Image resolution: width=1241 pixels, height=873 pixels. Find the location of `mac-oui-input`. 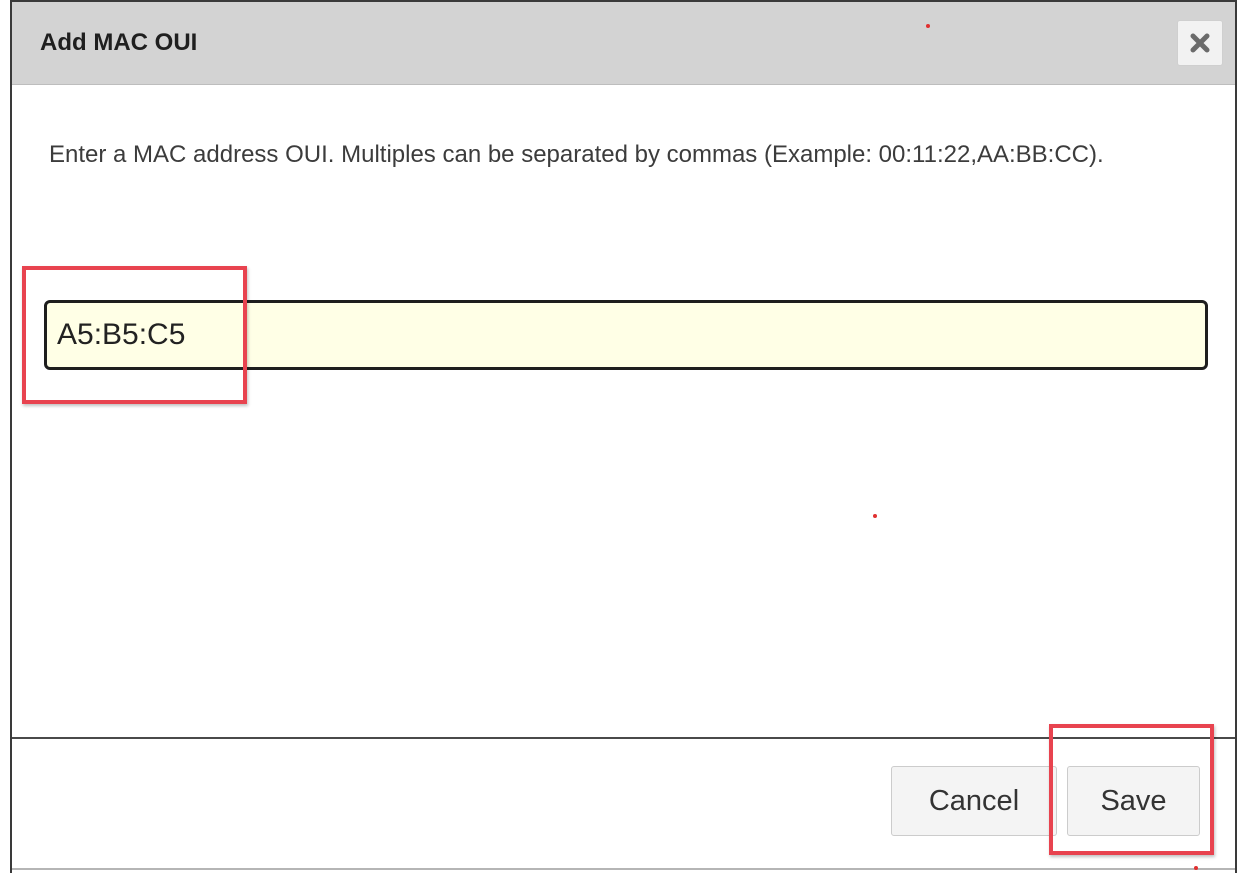

mac-oui-input is located at coordinates (626, 335).